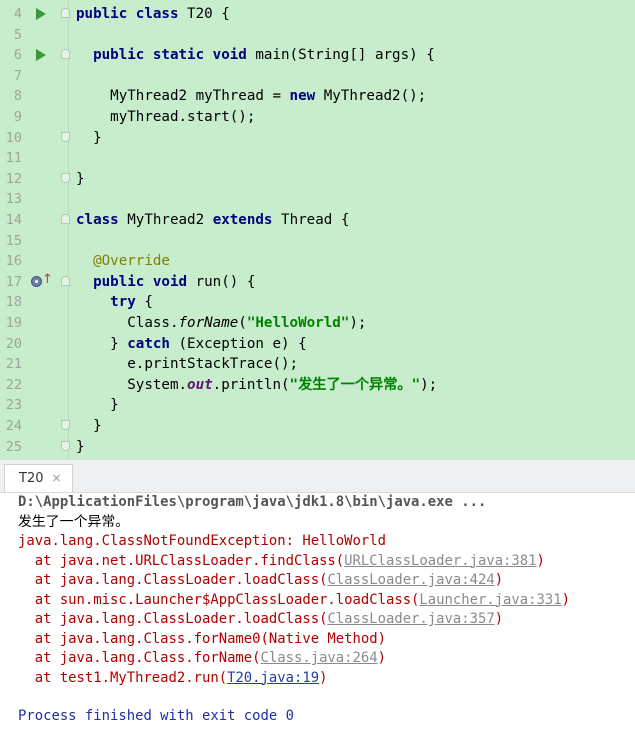 This screenshot has width=635, height=732. Describe the element at coordinates (13, 405) in the screenshot. I see `line-number: 23` at that location.